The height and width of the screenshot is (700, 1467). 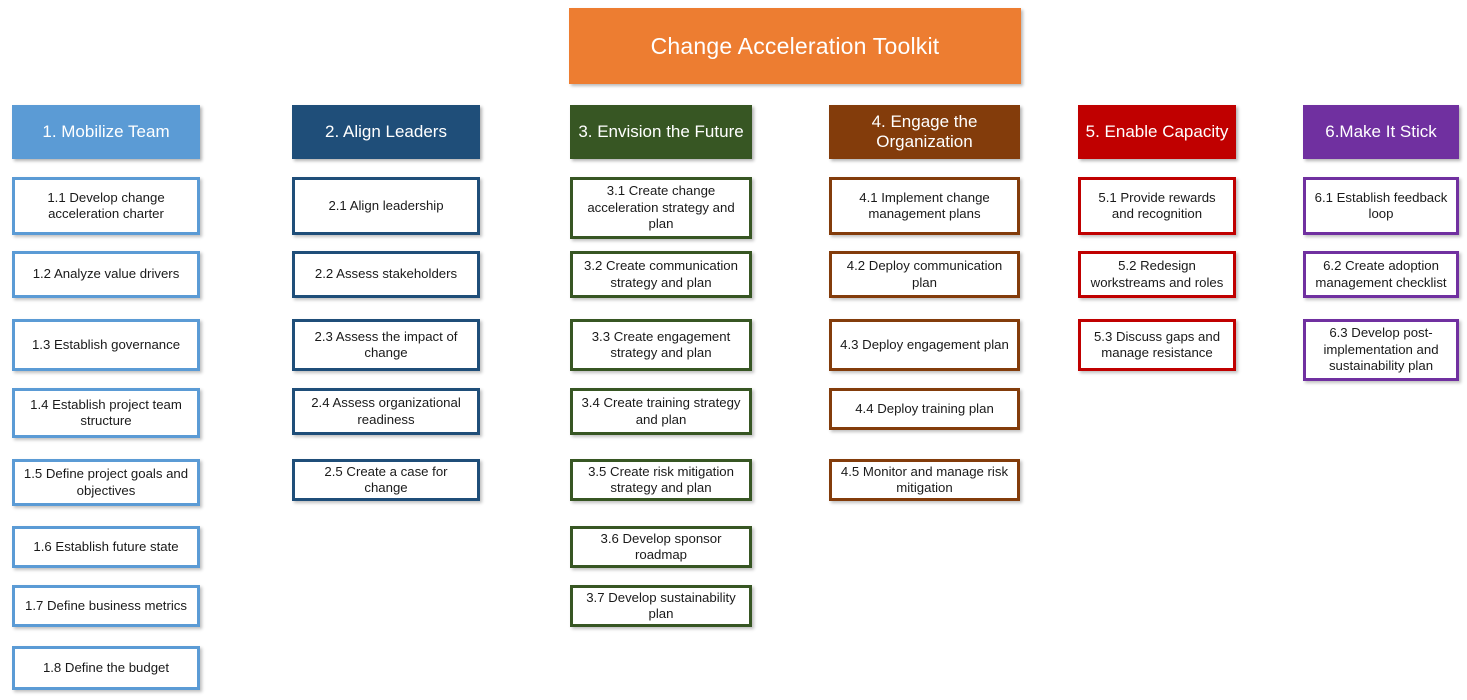 I want to click on diagram-title-banner: Change Acceleration Toolkit, so click(x=795, y=46).